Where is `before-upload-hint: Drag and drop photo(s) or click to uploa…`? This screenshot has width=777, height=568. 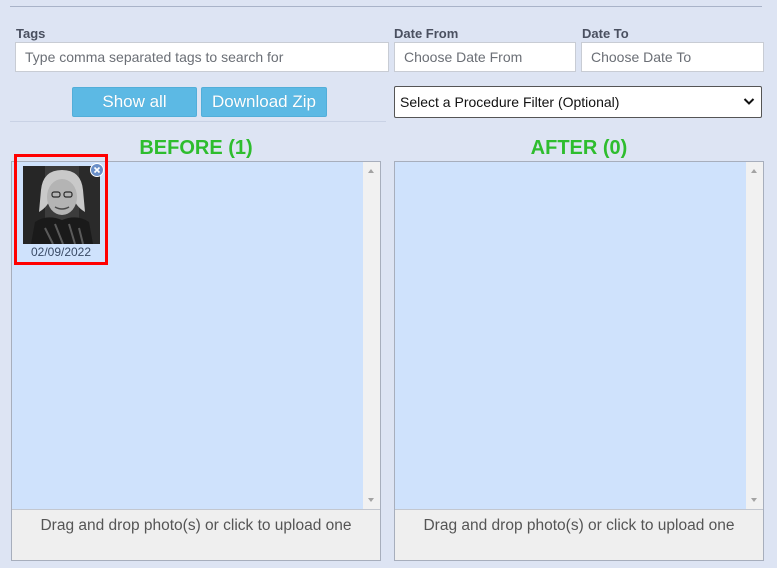 before-upload-hint: Drag and drop photo(s) or click to uploa… is located at coordinates (196, 534).